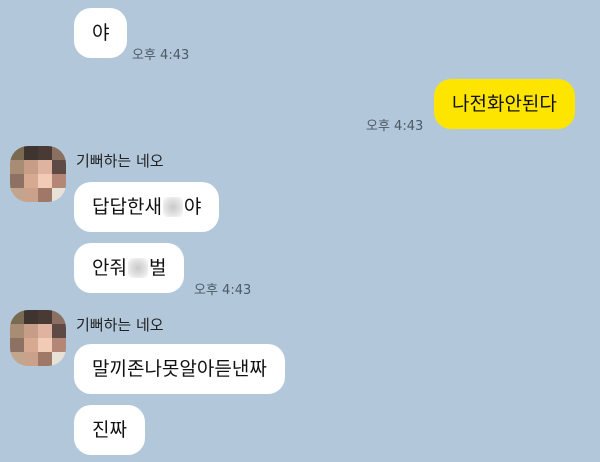  I want to click on received-message-bubble: 안줘 벌, so click(129, 268).